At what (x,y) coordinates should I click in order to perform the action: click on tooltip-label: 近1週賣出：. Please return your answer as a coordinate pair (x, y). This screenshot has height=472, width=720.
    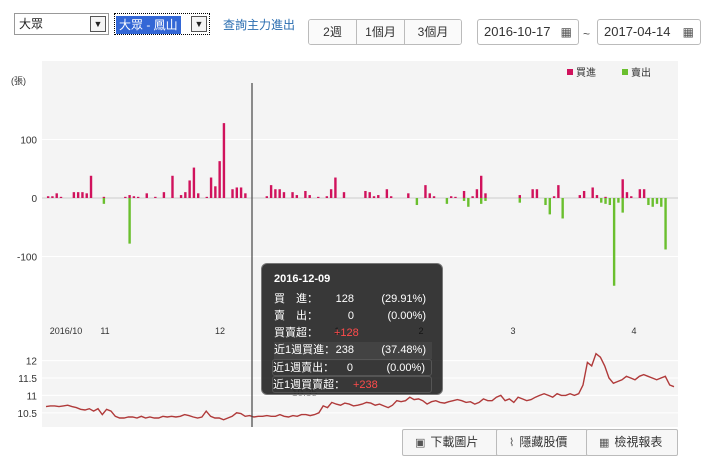
    Looking at the image, I should click on (304, 368).